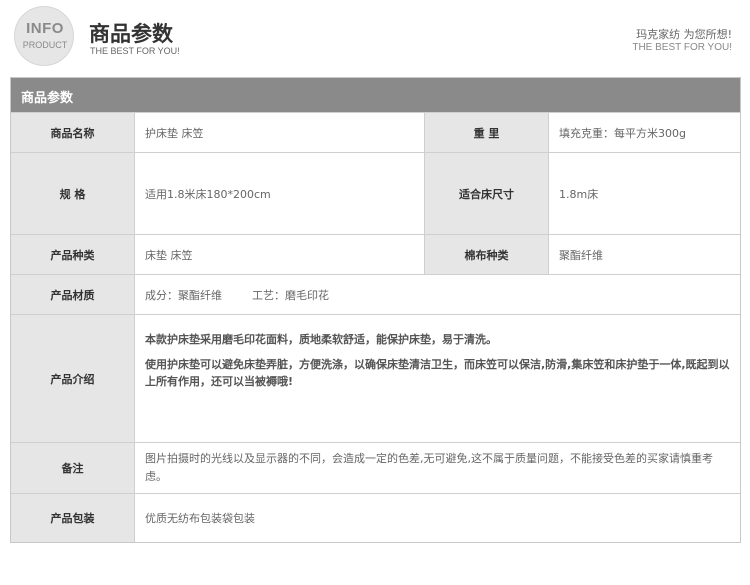 This screenshot has height=585, width=750. Describe the element at coordinates (684, 34) in the screenshot. I see `brand-slogan: 玛克家纺 为您所想!` at that location.